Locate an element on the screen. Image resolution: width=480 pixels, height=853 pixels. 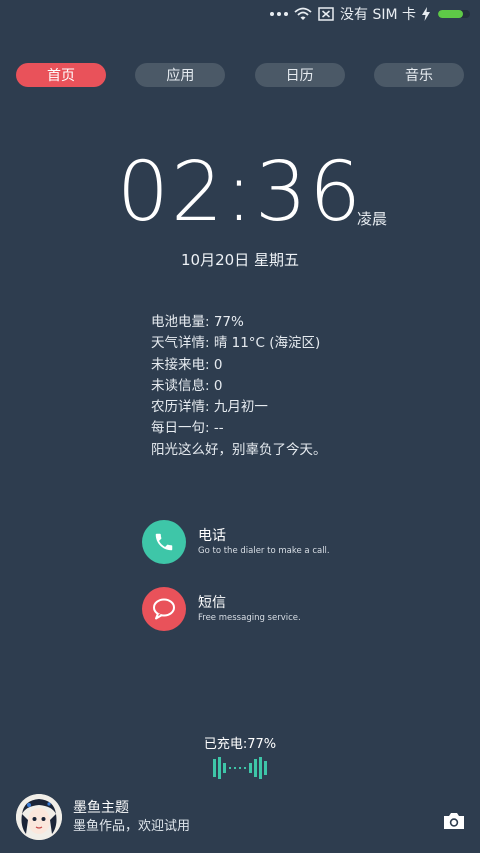
weather-info: 天气详情: 晴 11°C (海淀区) is located at coordinates (236, 343).